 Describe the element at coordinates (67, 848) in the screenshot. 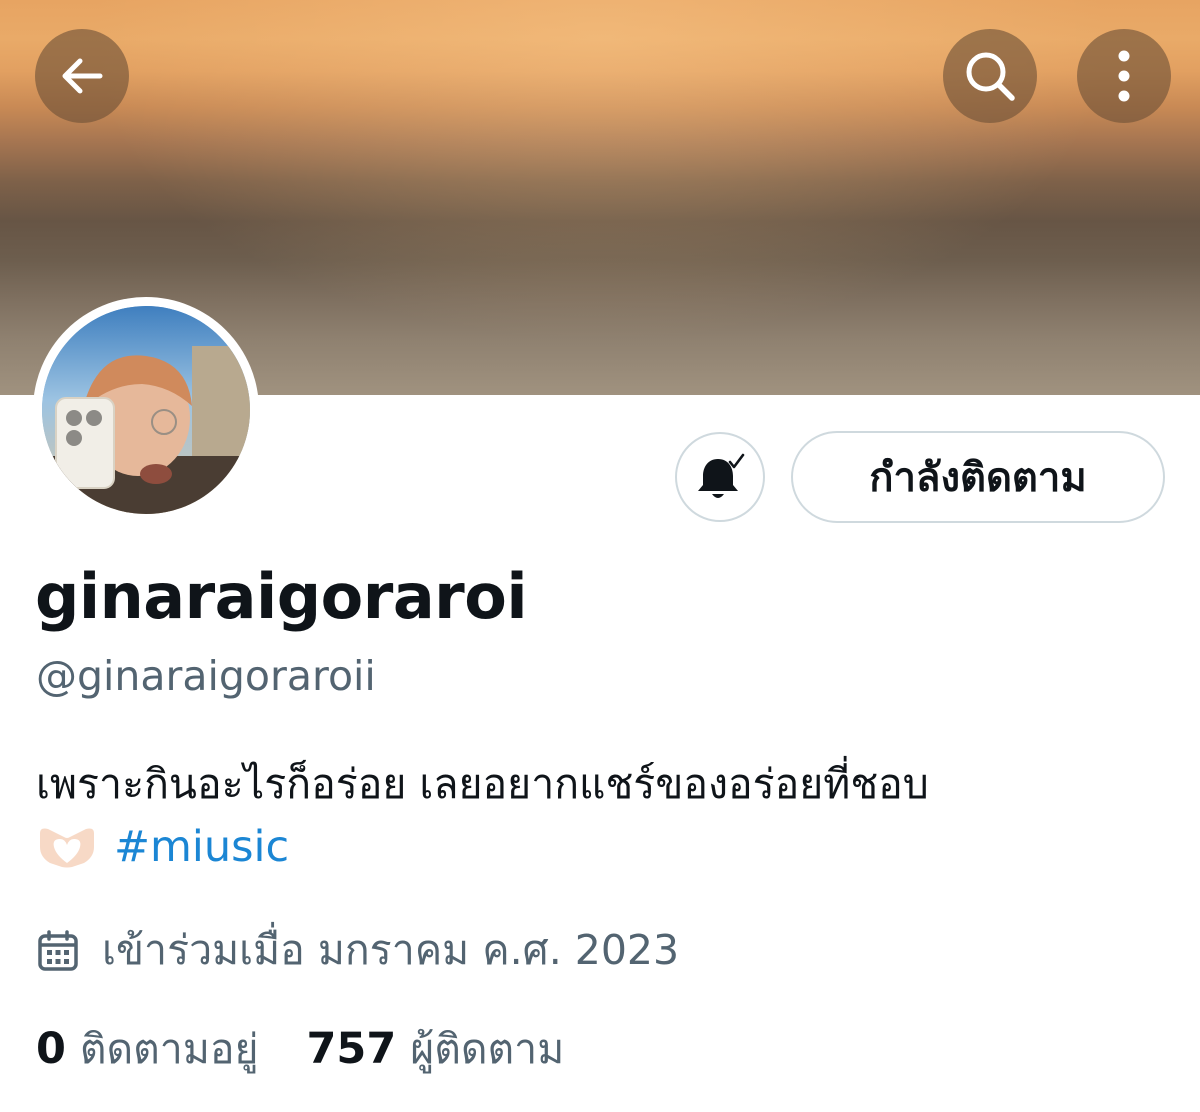

I see `heart-hands-emoji-icon` at that location.